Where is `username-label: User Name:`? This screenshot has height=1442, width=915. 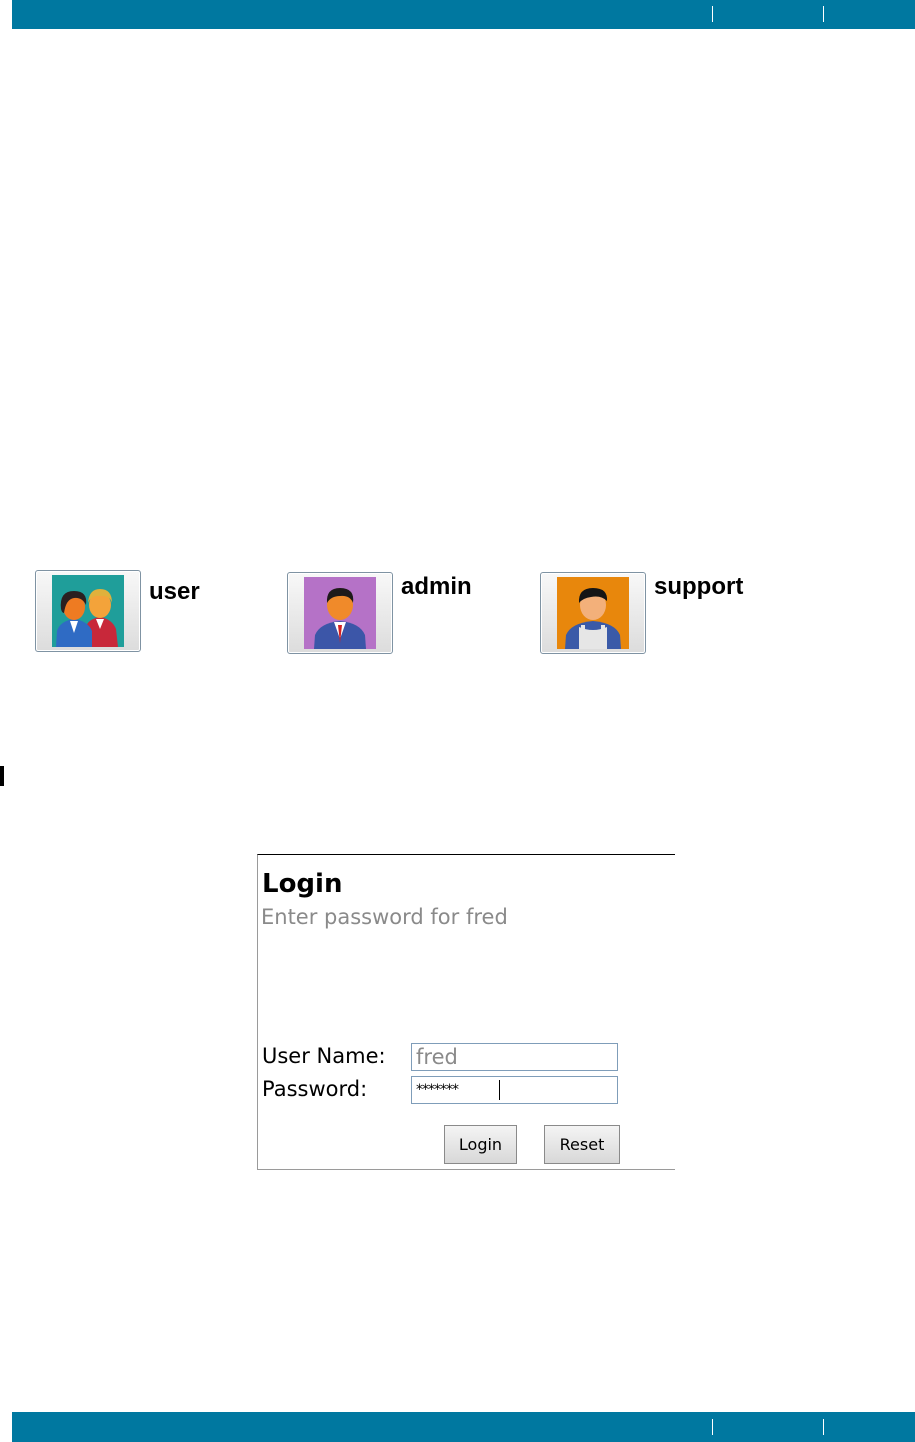 username-label: User Name: is located at coordinates (324, 1056).